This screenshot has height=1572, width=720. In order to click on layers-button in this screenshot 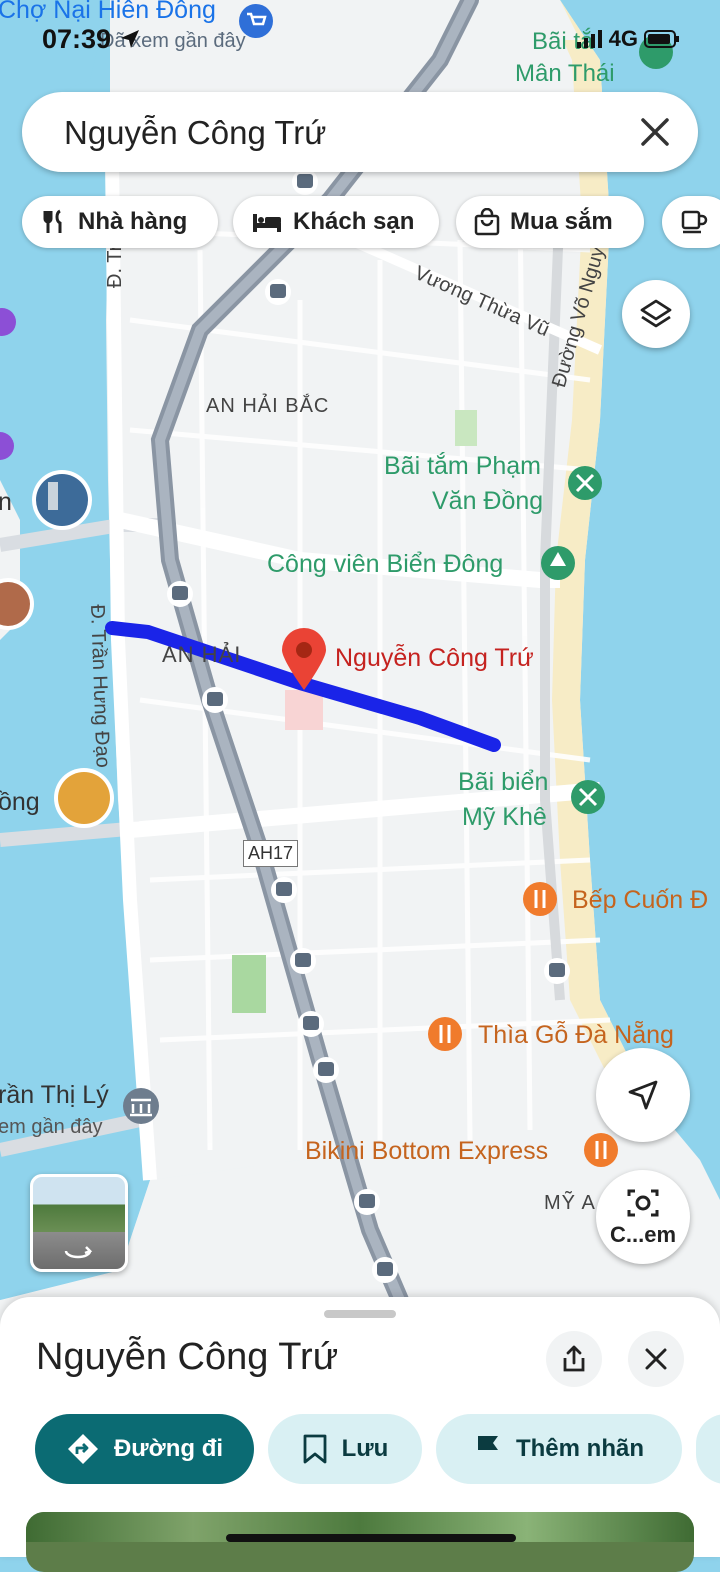, I will do `click(656, 314)`.